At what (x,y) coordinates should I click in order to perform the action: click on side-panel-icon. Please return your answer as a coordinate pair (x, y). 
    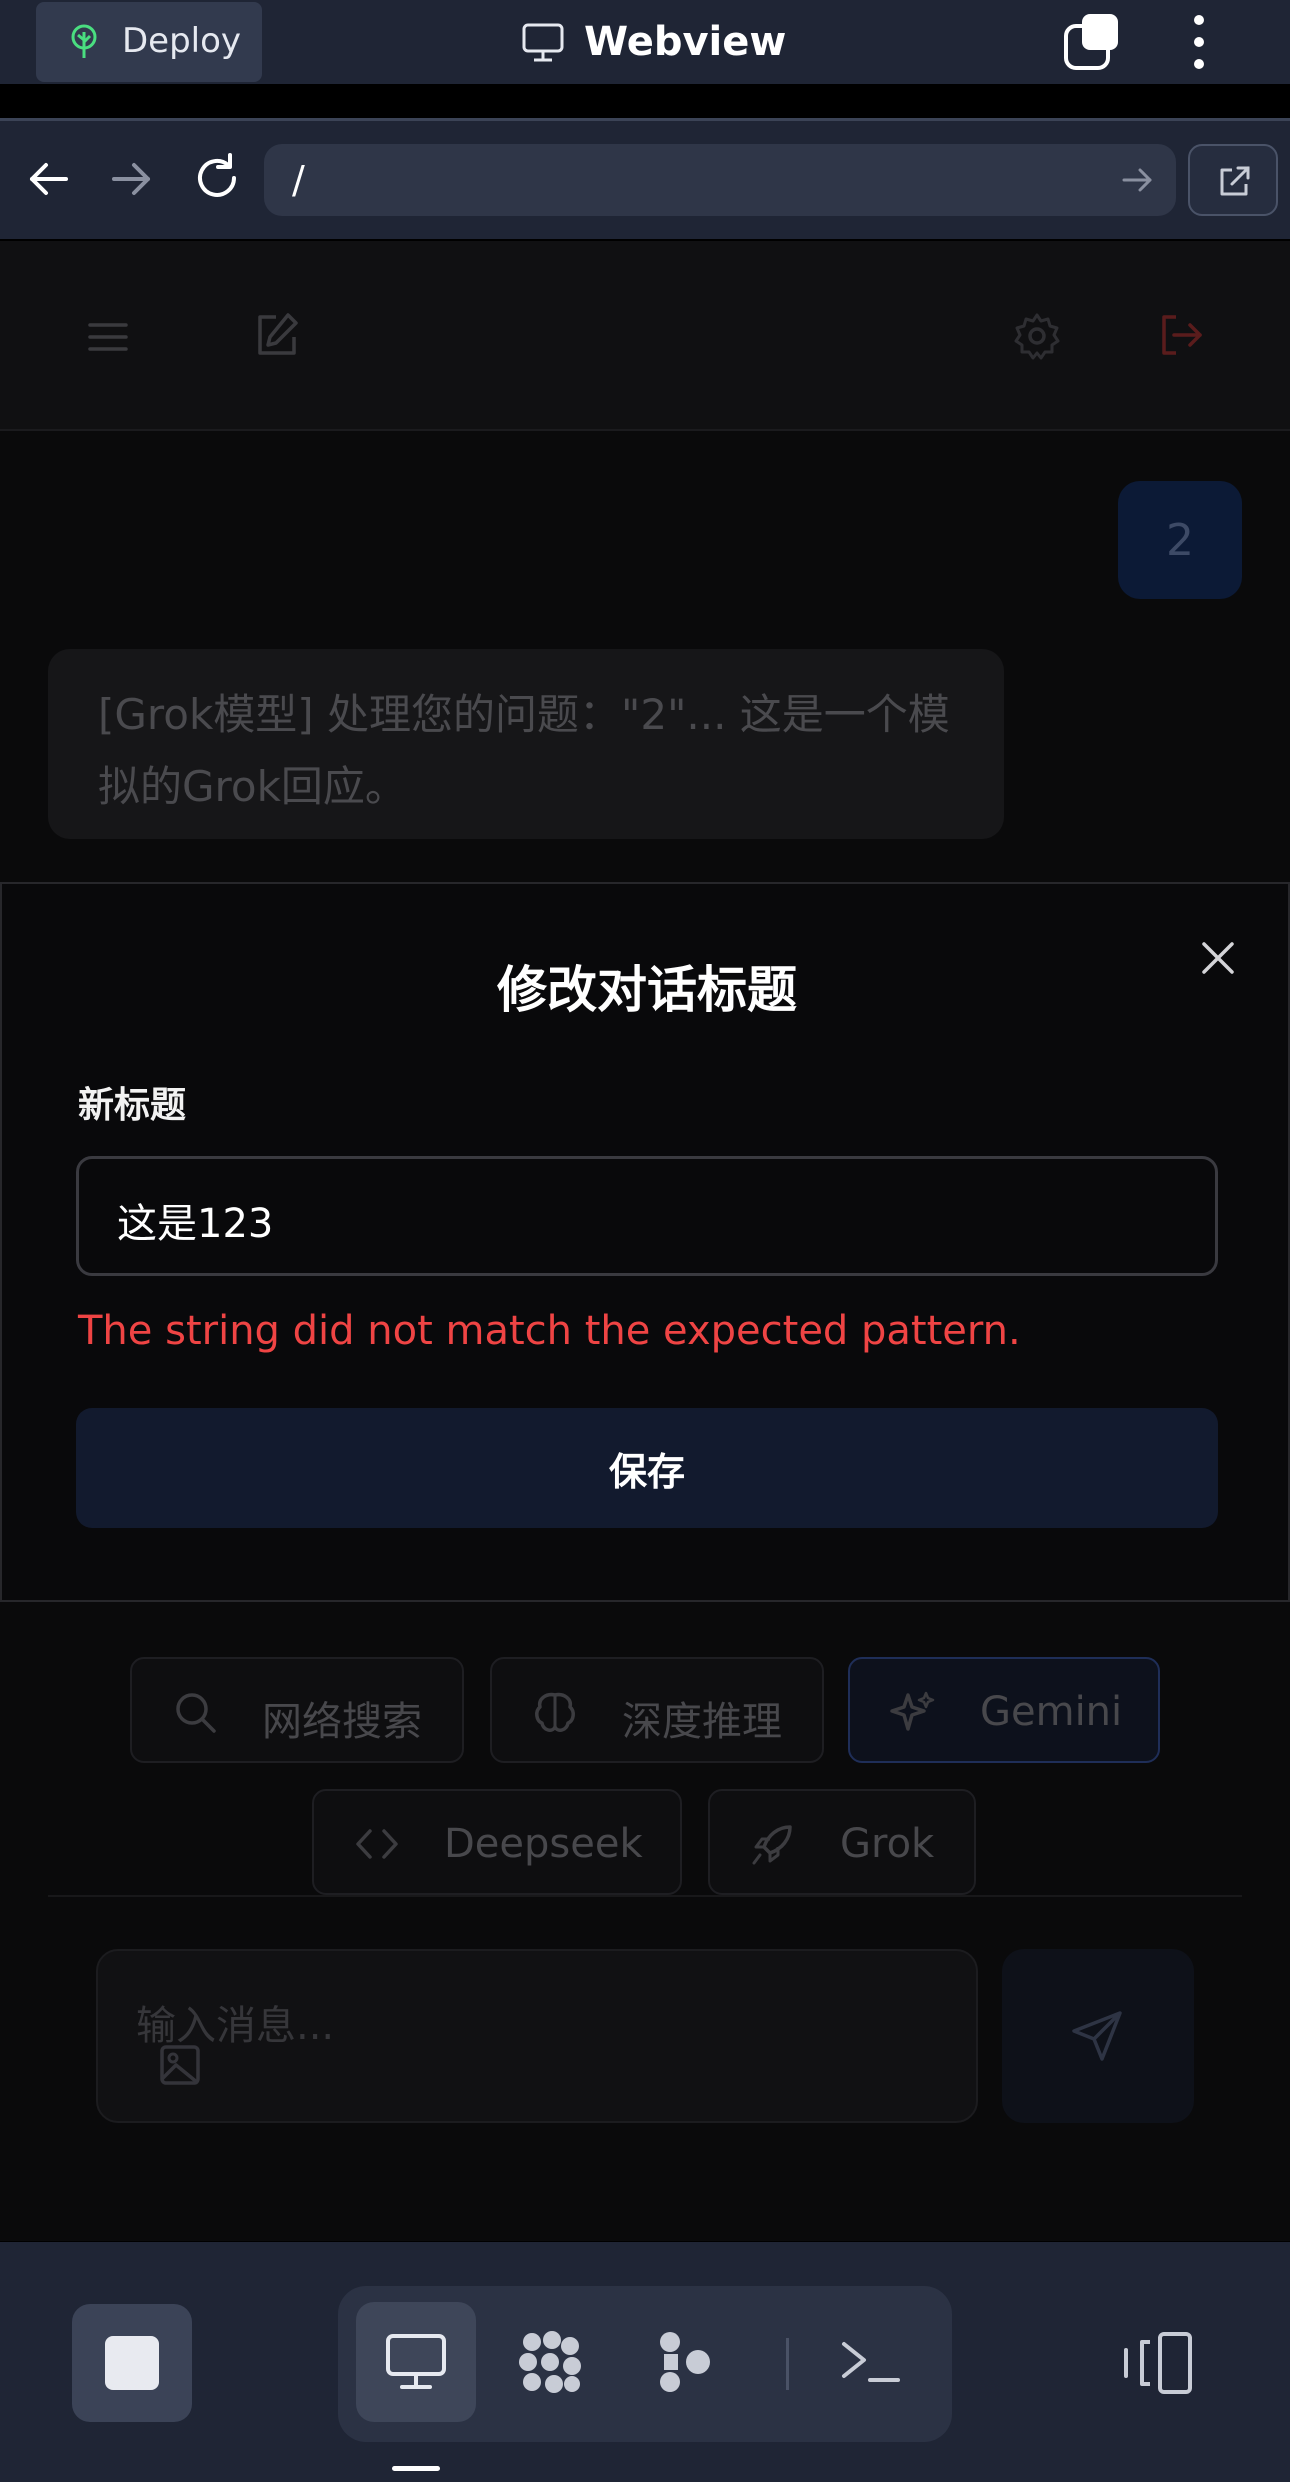
    Looking at the image, I should click on (1157, 2363).